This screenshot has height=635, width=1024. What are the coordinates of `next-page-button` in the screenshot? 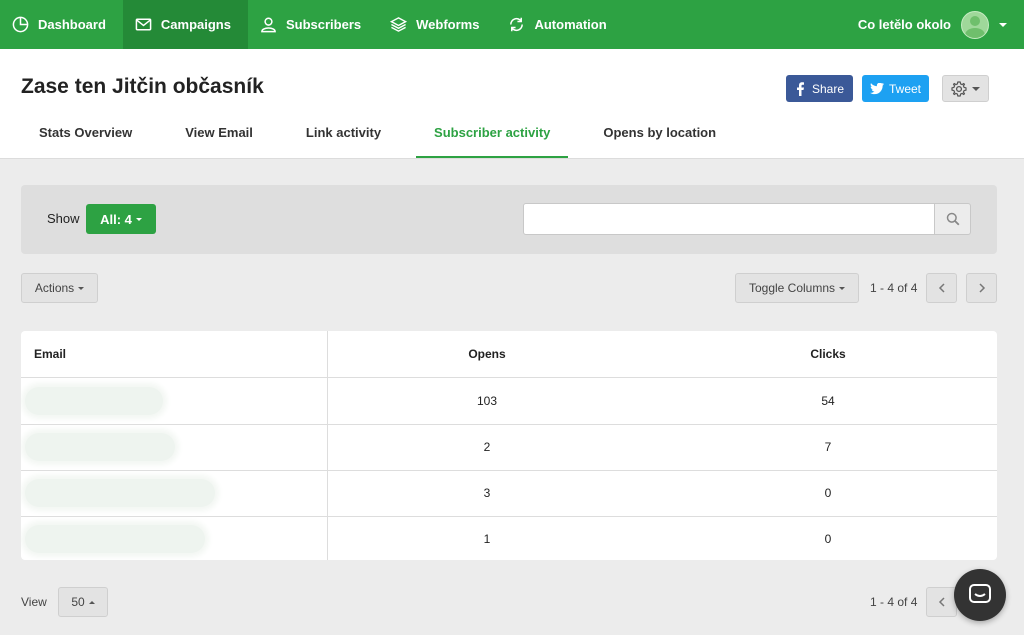 It's located at (981, 288).